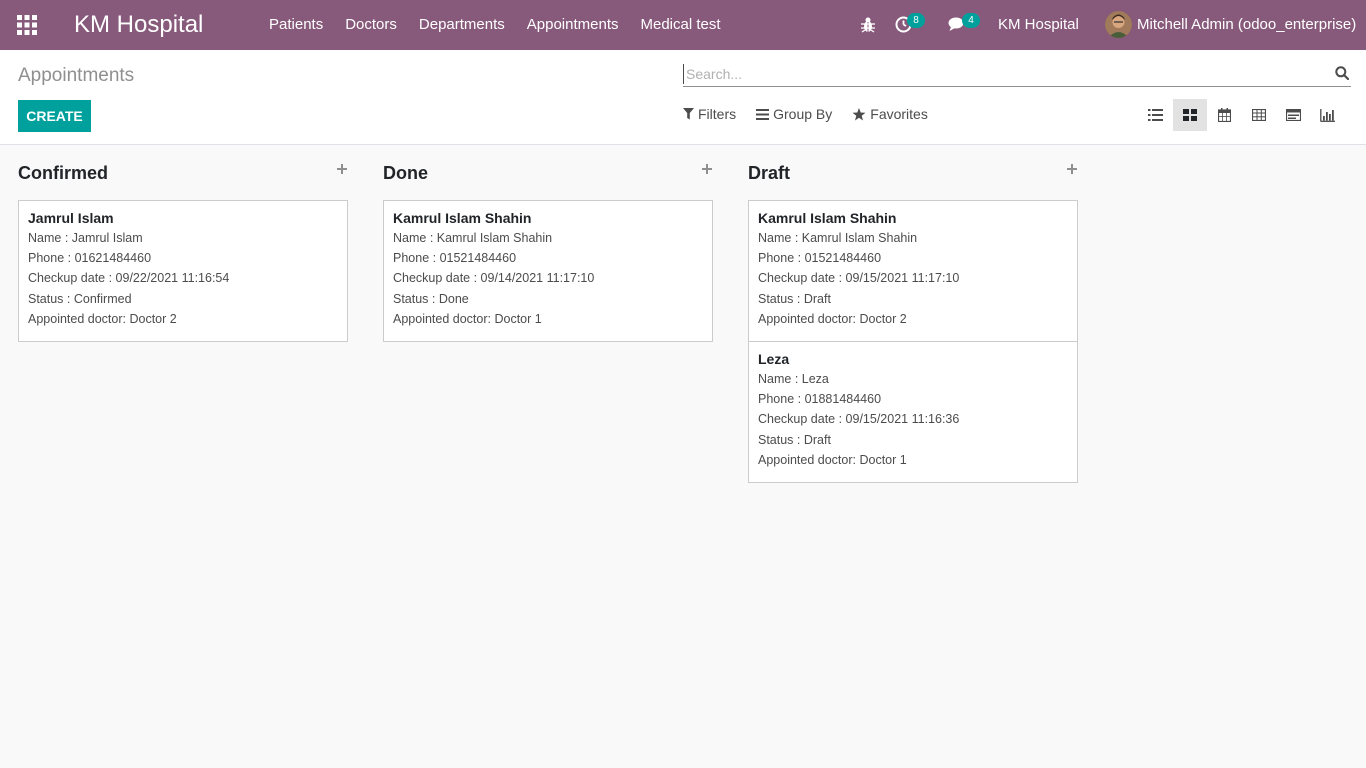 This screenshot has height=768, width=1366. Describe the element at coordinates (80, 298) in the screenshot. I see `card-status: Status : Confirmed` at that location.